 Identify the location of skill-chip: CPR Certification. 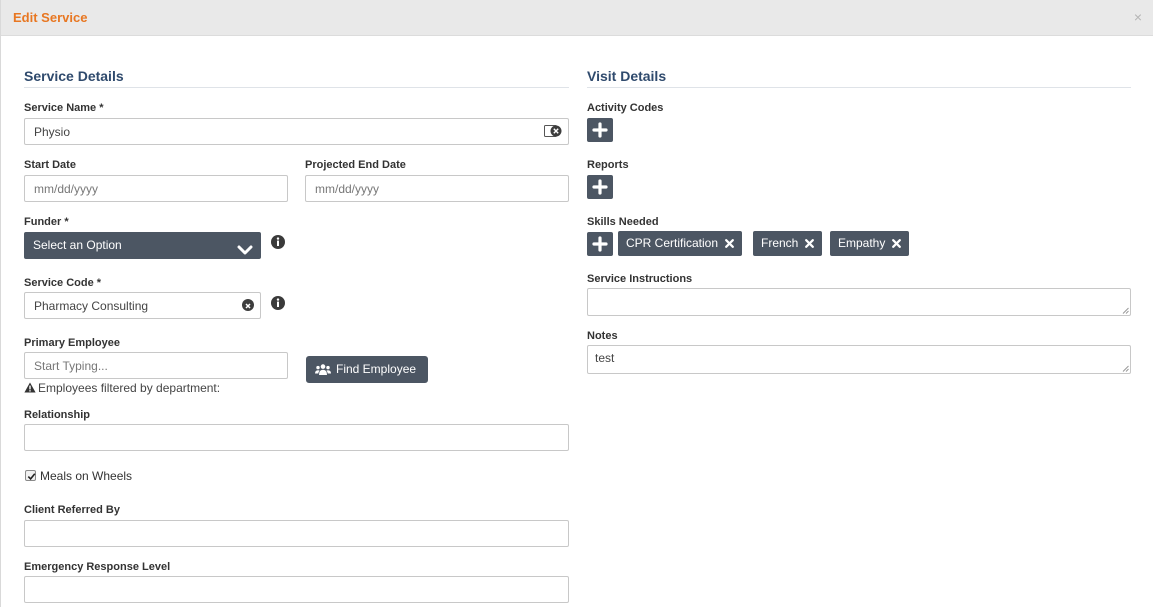
(680, 243).